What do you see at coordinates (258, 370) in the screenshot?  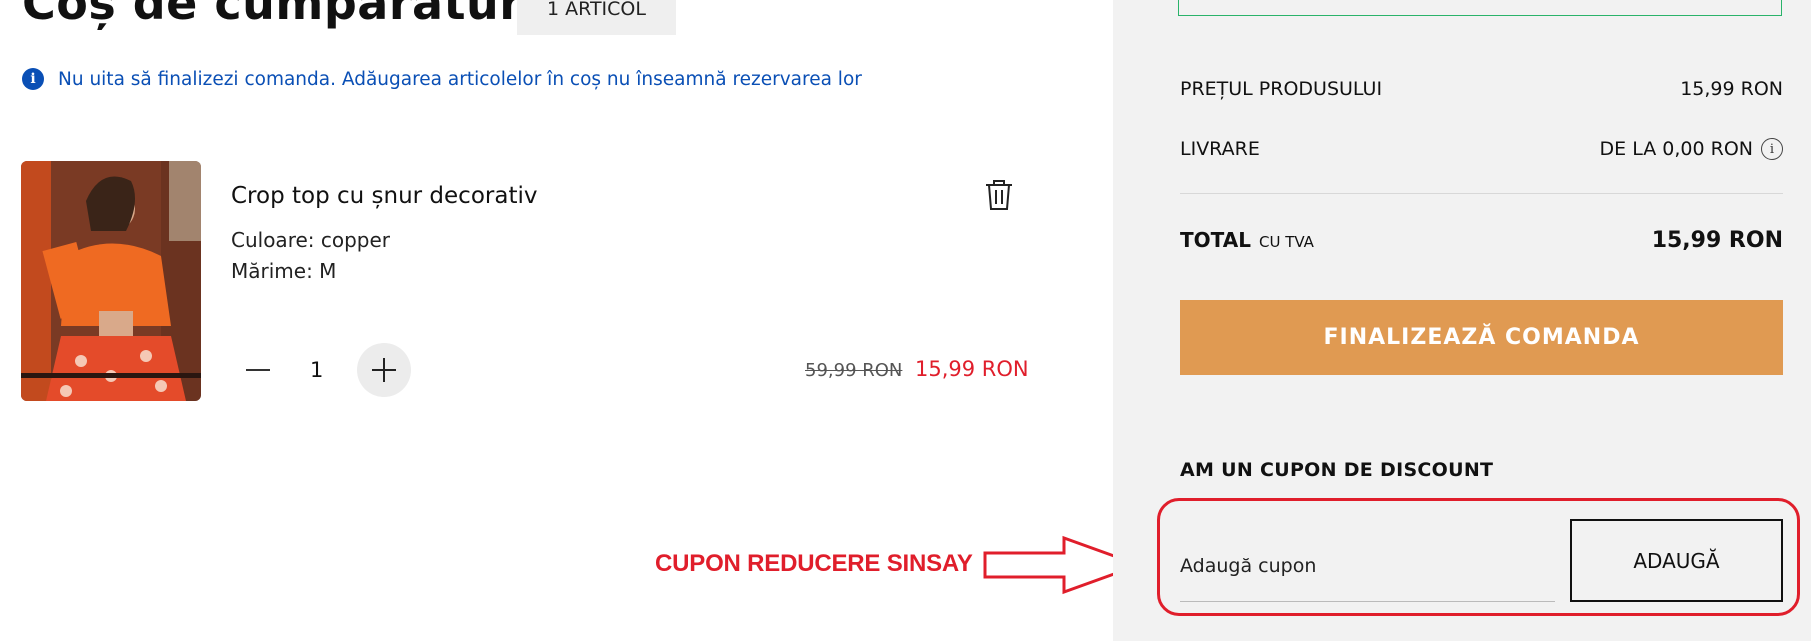 I see `quantity-decrease-button` at bounding box center [258, 370].